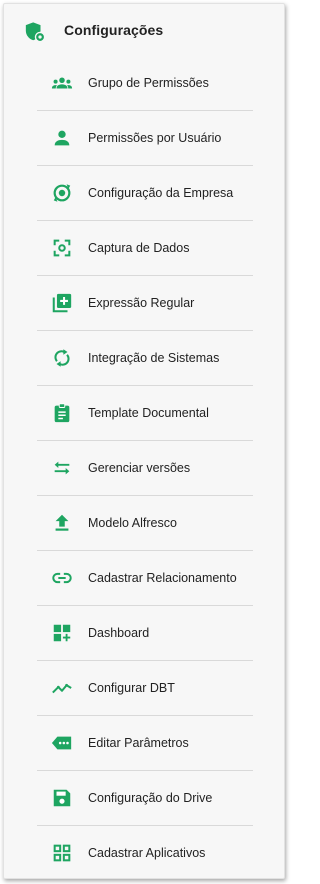  What do you see at coordinates (62, 468) in the screenshot?
I see `swap-arrows-icon` at bounding box center [62, 468].